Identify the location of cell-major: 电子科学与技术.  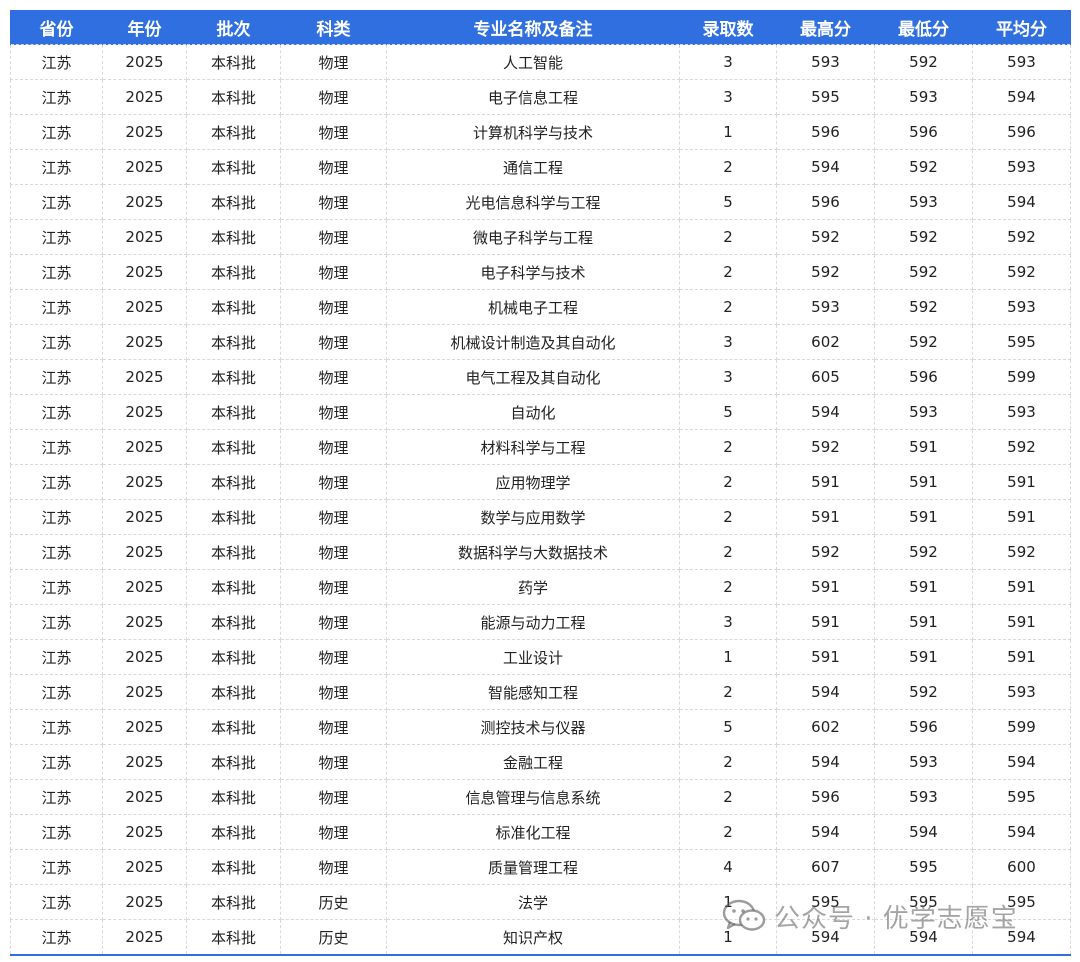
(533, 272).